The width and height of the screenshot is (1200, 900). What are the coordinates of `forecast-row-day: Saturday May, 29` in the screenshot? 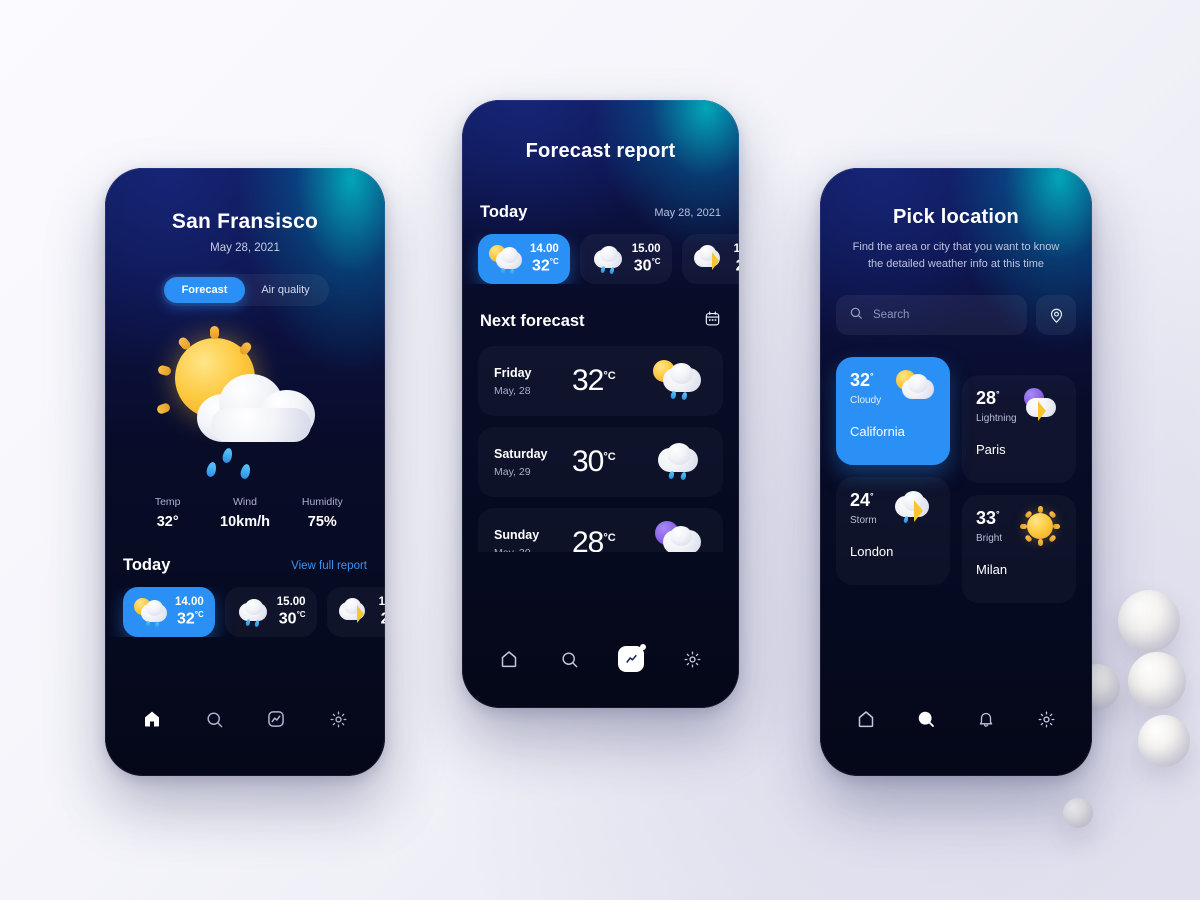 It's located at (533, 462).